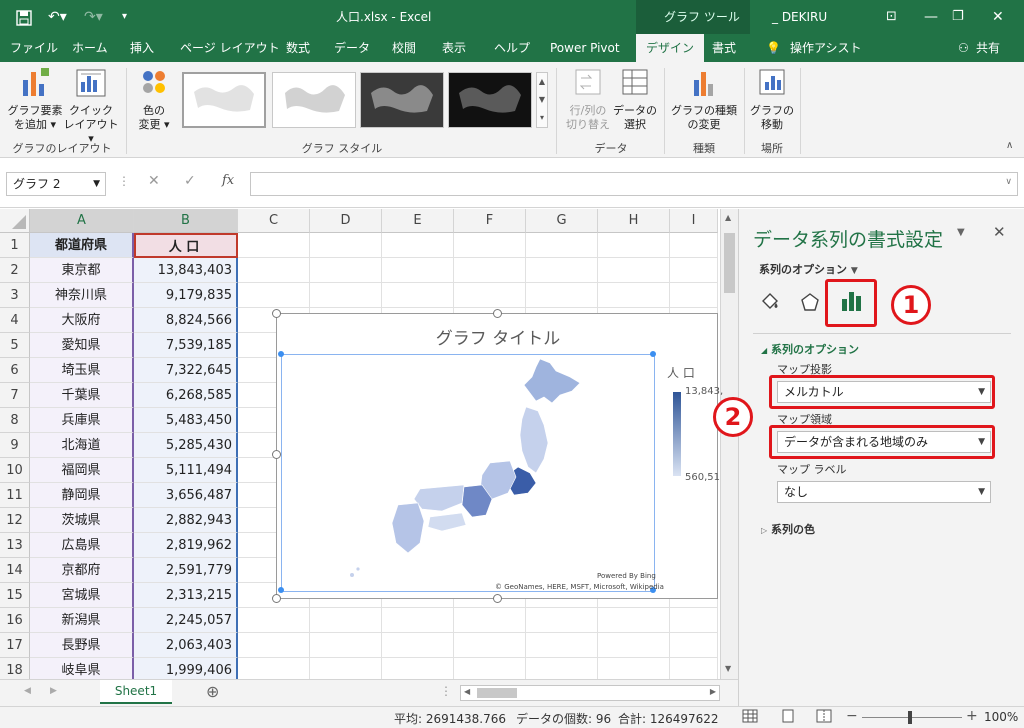 Image resolution: width=1024 pixels, height=728 pixels. What do you see at coordinates (490, 221) in the screenshot?
I see `column-header-f: F` at bounding box center [490, 221].